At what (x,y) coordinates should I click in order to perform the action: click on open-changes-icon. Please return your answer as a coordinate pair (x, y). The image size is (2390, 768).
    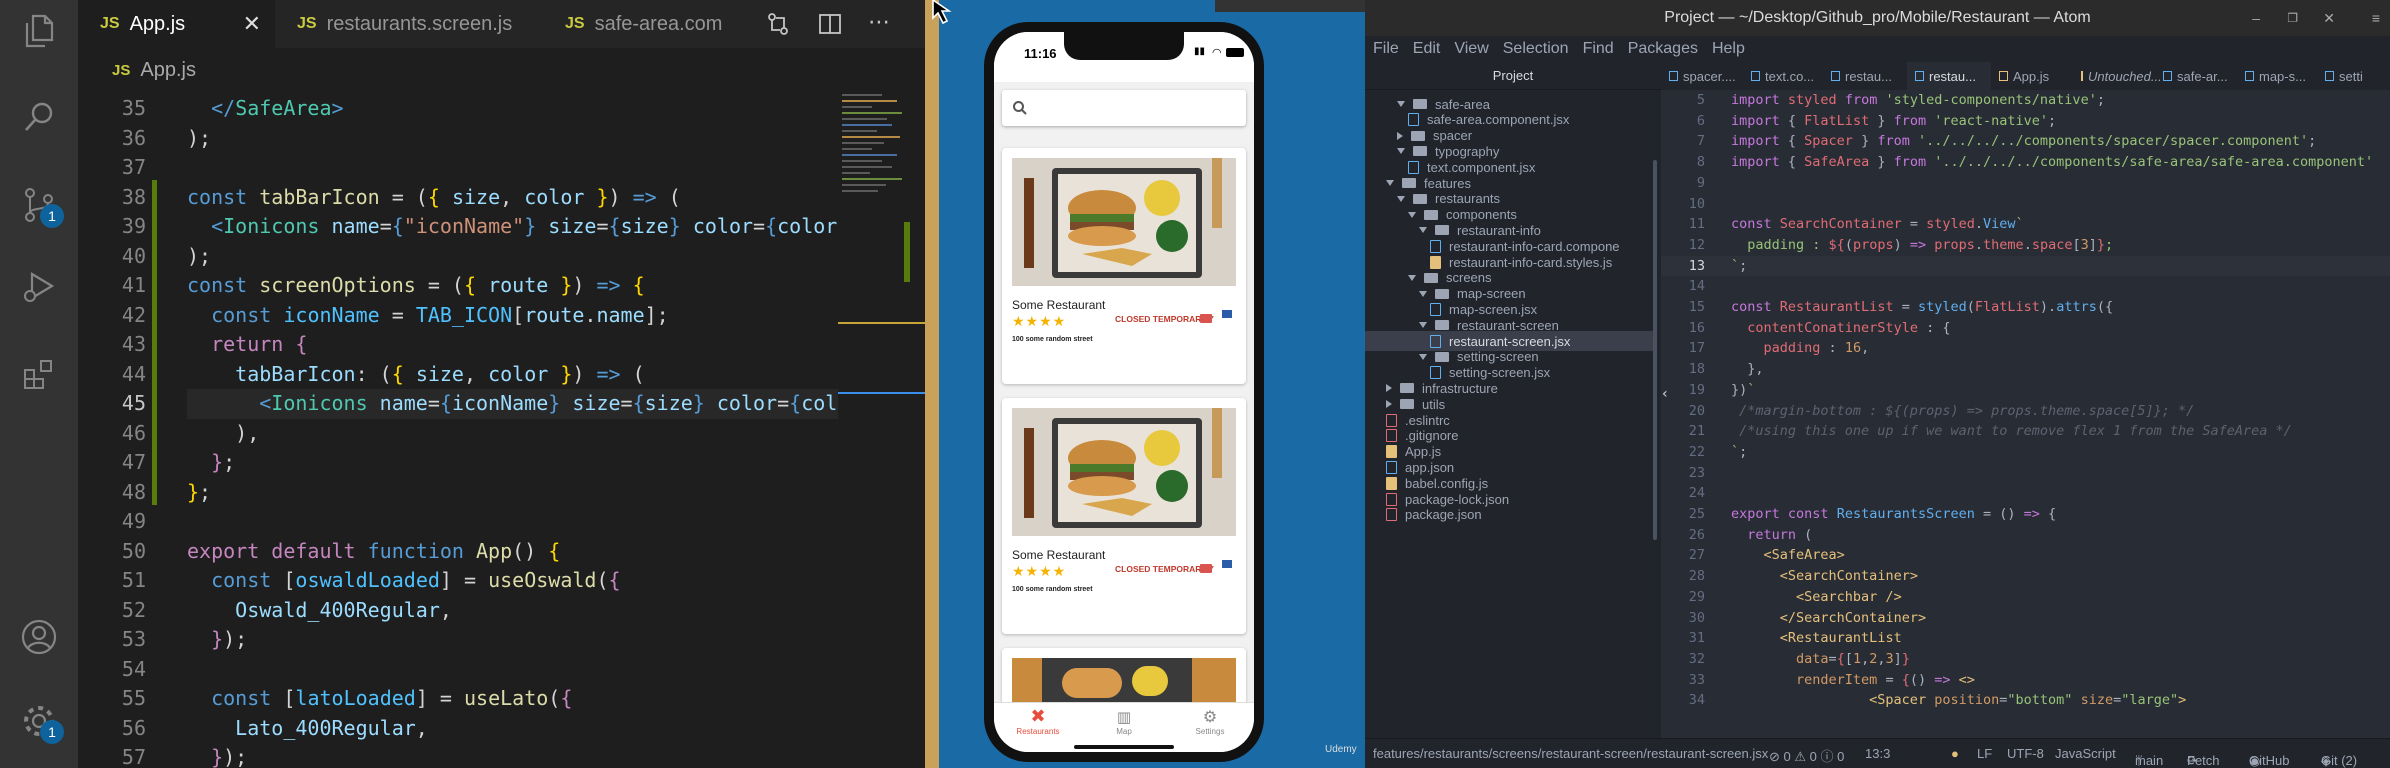
    Looking at the image, I should click on (778, 26).